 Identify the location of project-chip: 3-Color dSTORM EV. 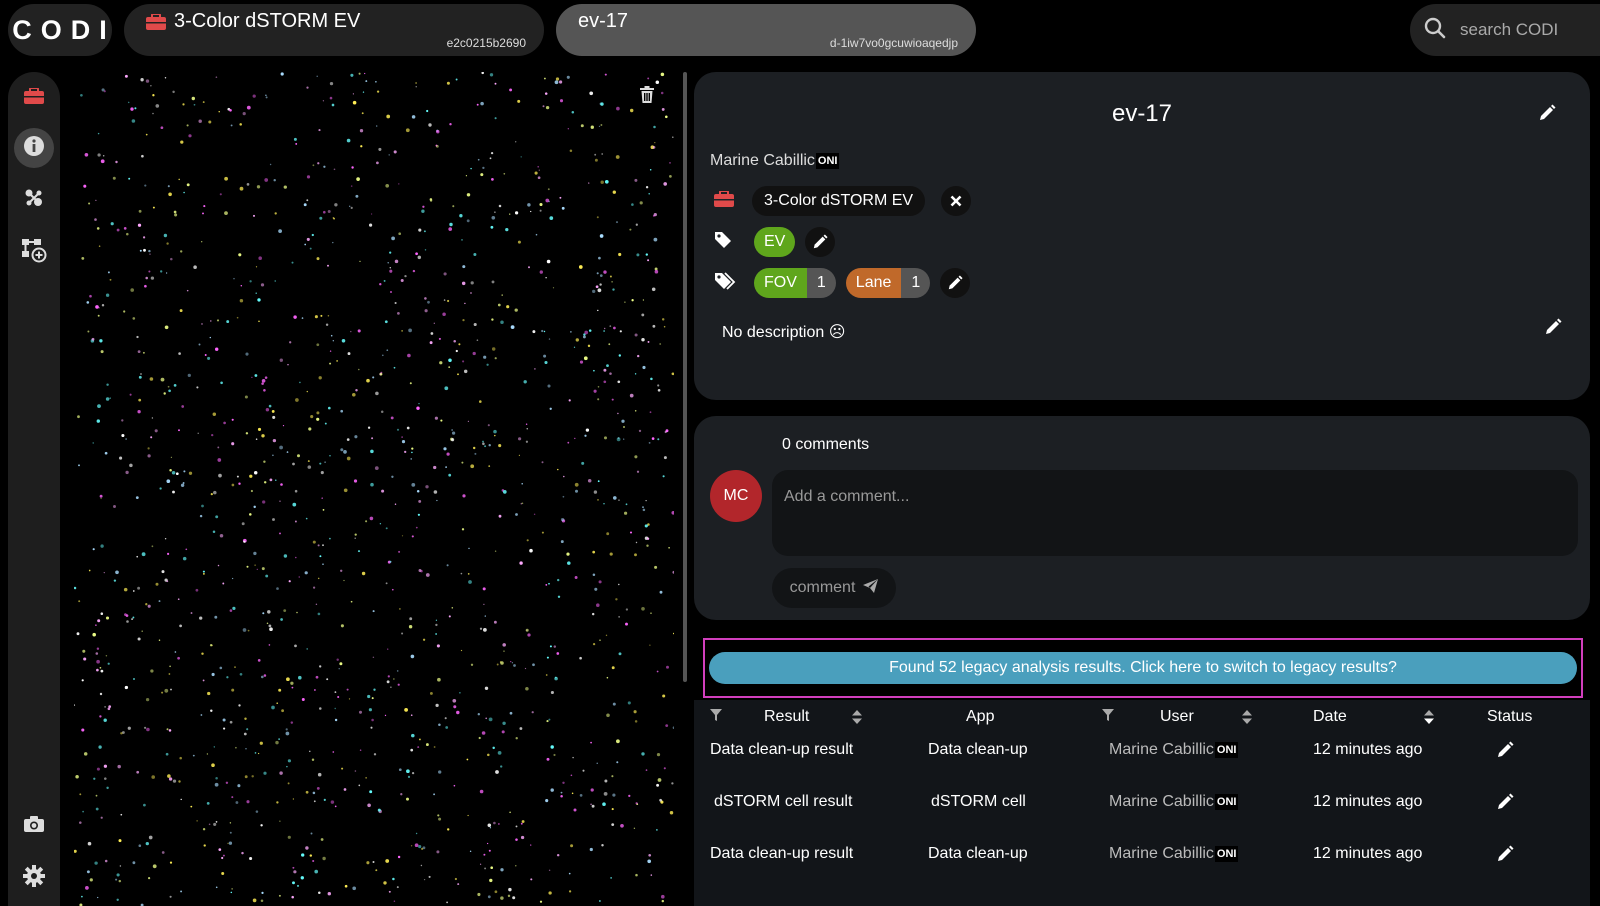
(839, 201).